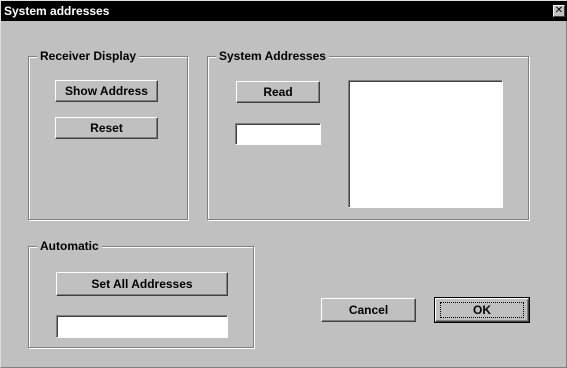  Describe the element at coordinates (88, 56) in the screenshot. I see `receiver-display-legend: Receiver Display` at that location.